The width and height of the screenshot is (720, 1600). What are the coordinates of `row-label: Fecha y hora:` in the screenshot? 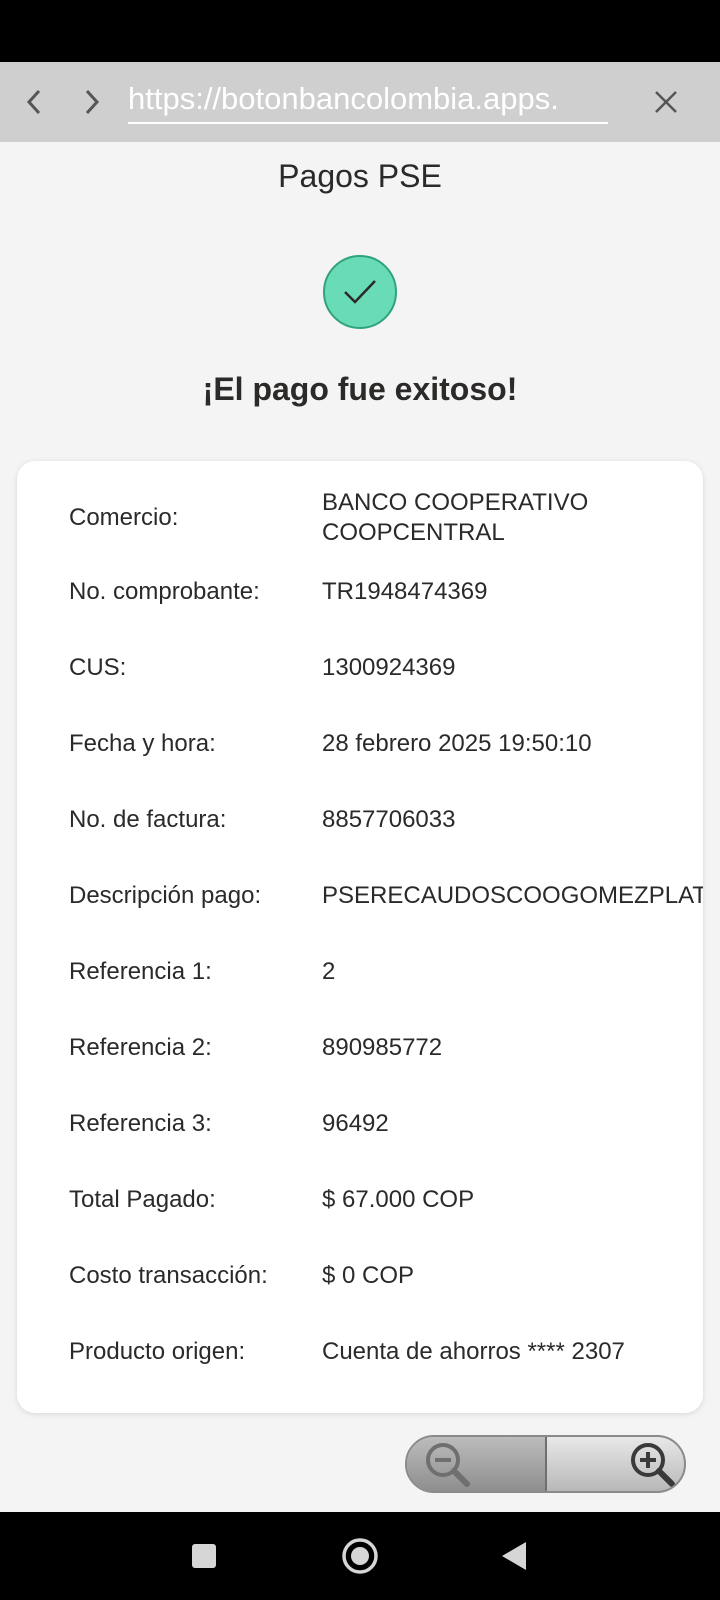 It's located at (142, 743).